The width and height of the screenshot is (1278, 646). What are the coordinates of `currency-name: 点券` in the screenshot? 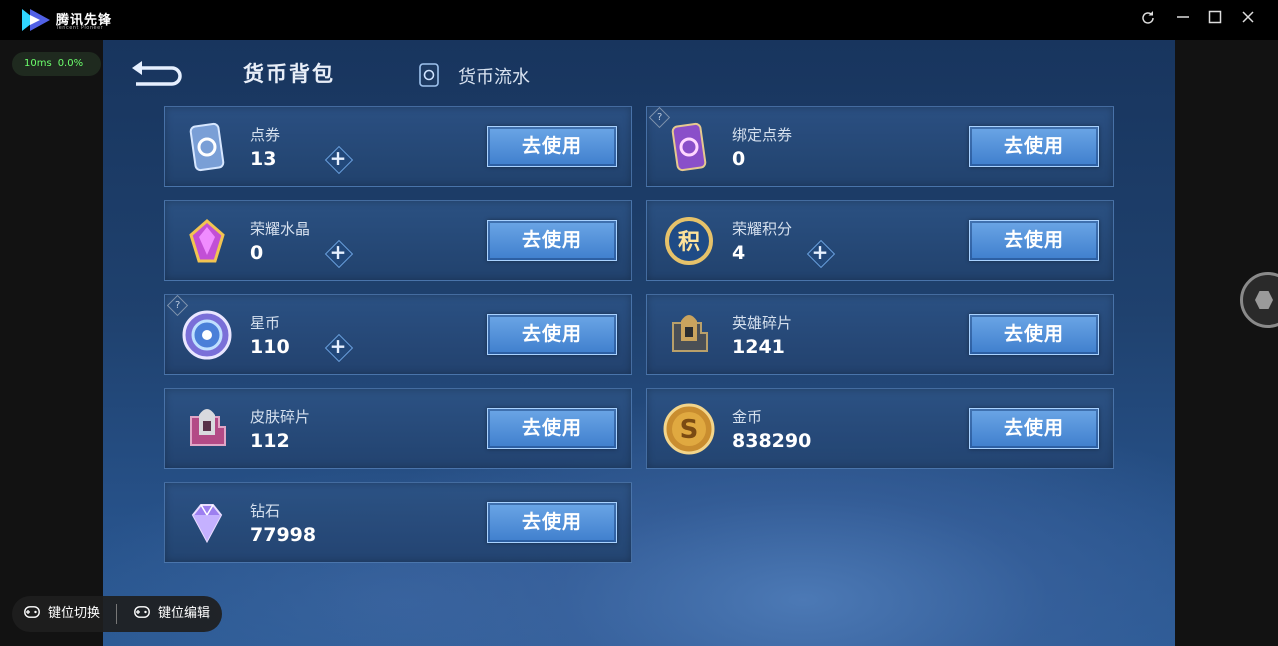 It's located at (265, 135).